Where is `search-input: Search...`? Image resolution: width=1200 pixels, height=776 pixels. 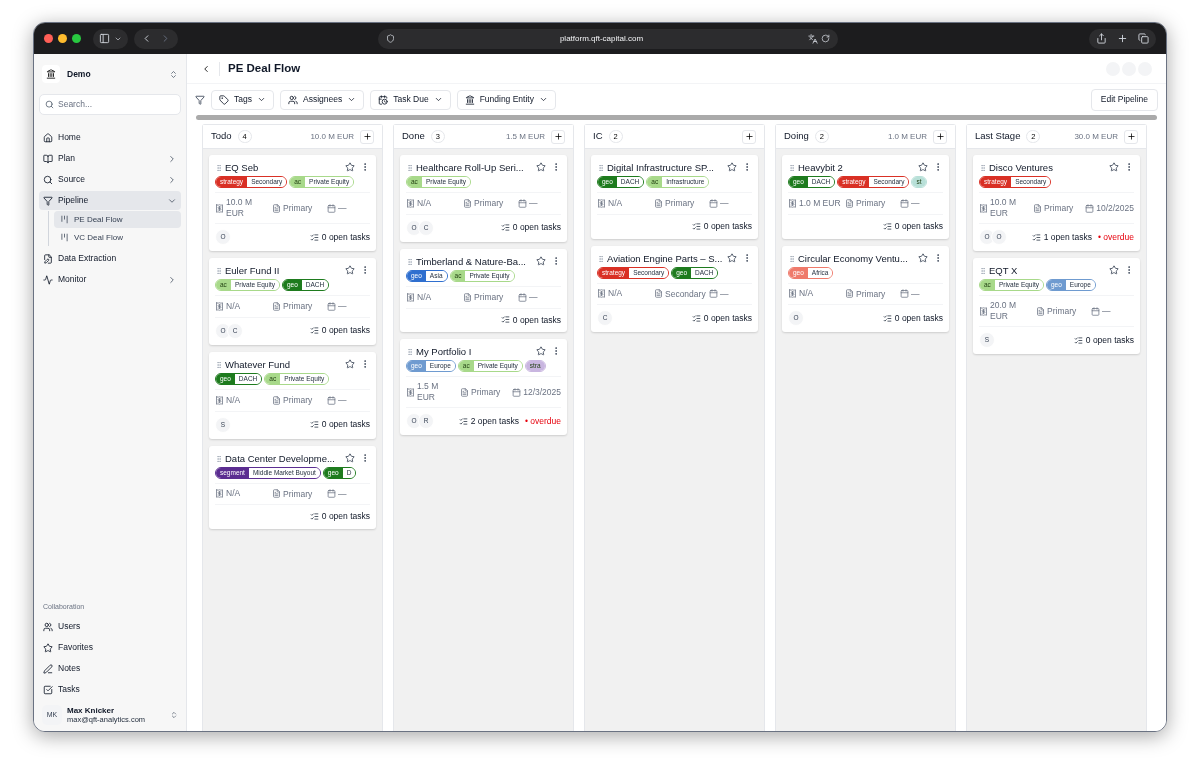
search-input: Search... is located at coordinates (116, 104).